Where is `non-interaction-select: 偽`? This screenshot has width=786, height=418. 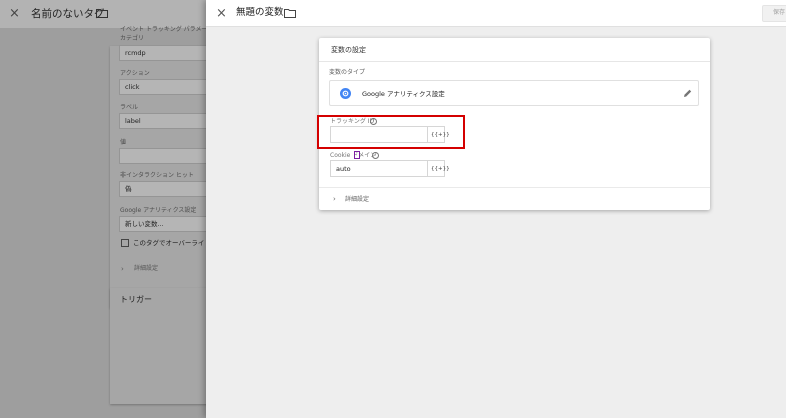
non-interaction-select: 偽 is located at coordinates (169, 189).